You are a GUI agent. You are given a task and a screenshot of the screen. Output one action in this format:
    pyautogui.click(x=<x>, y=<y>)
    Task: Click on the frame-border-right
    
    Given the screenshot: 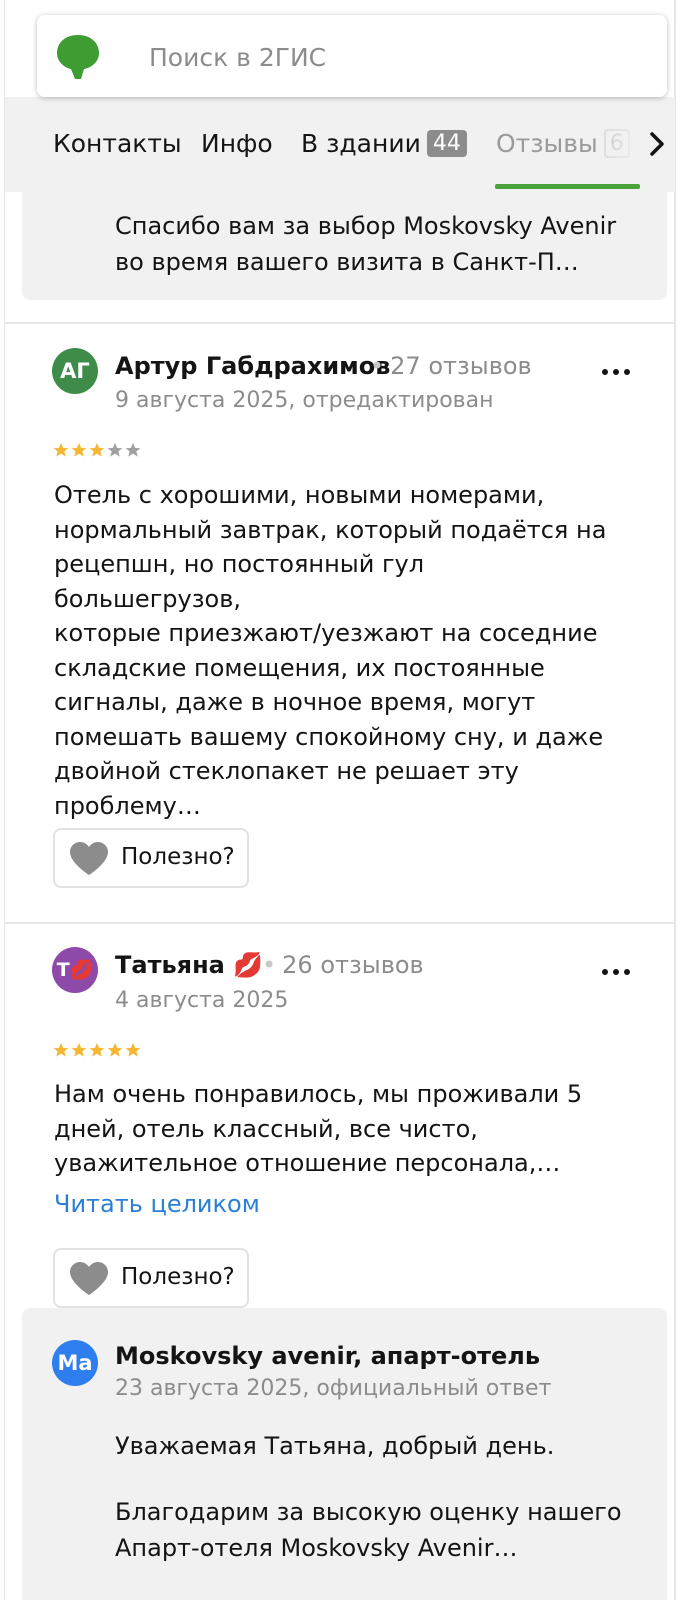 What is the action you would take?
    pyautogui.click(x=675, y=800)
    